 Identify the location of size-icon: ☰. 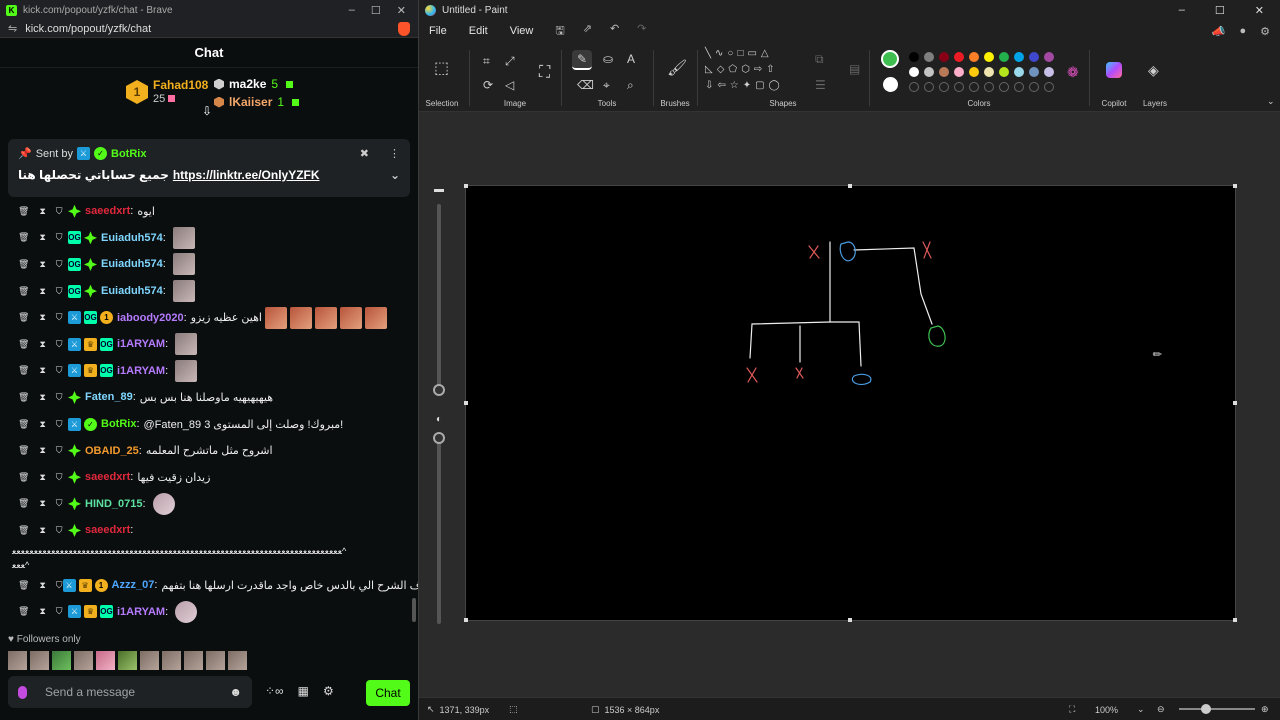
(820, 85).